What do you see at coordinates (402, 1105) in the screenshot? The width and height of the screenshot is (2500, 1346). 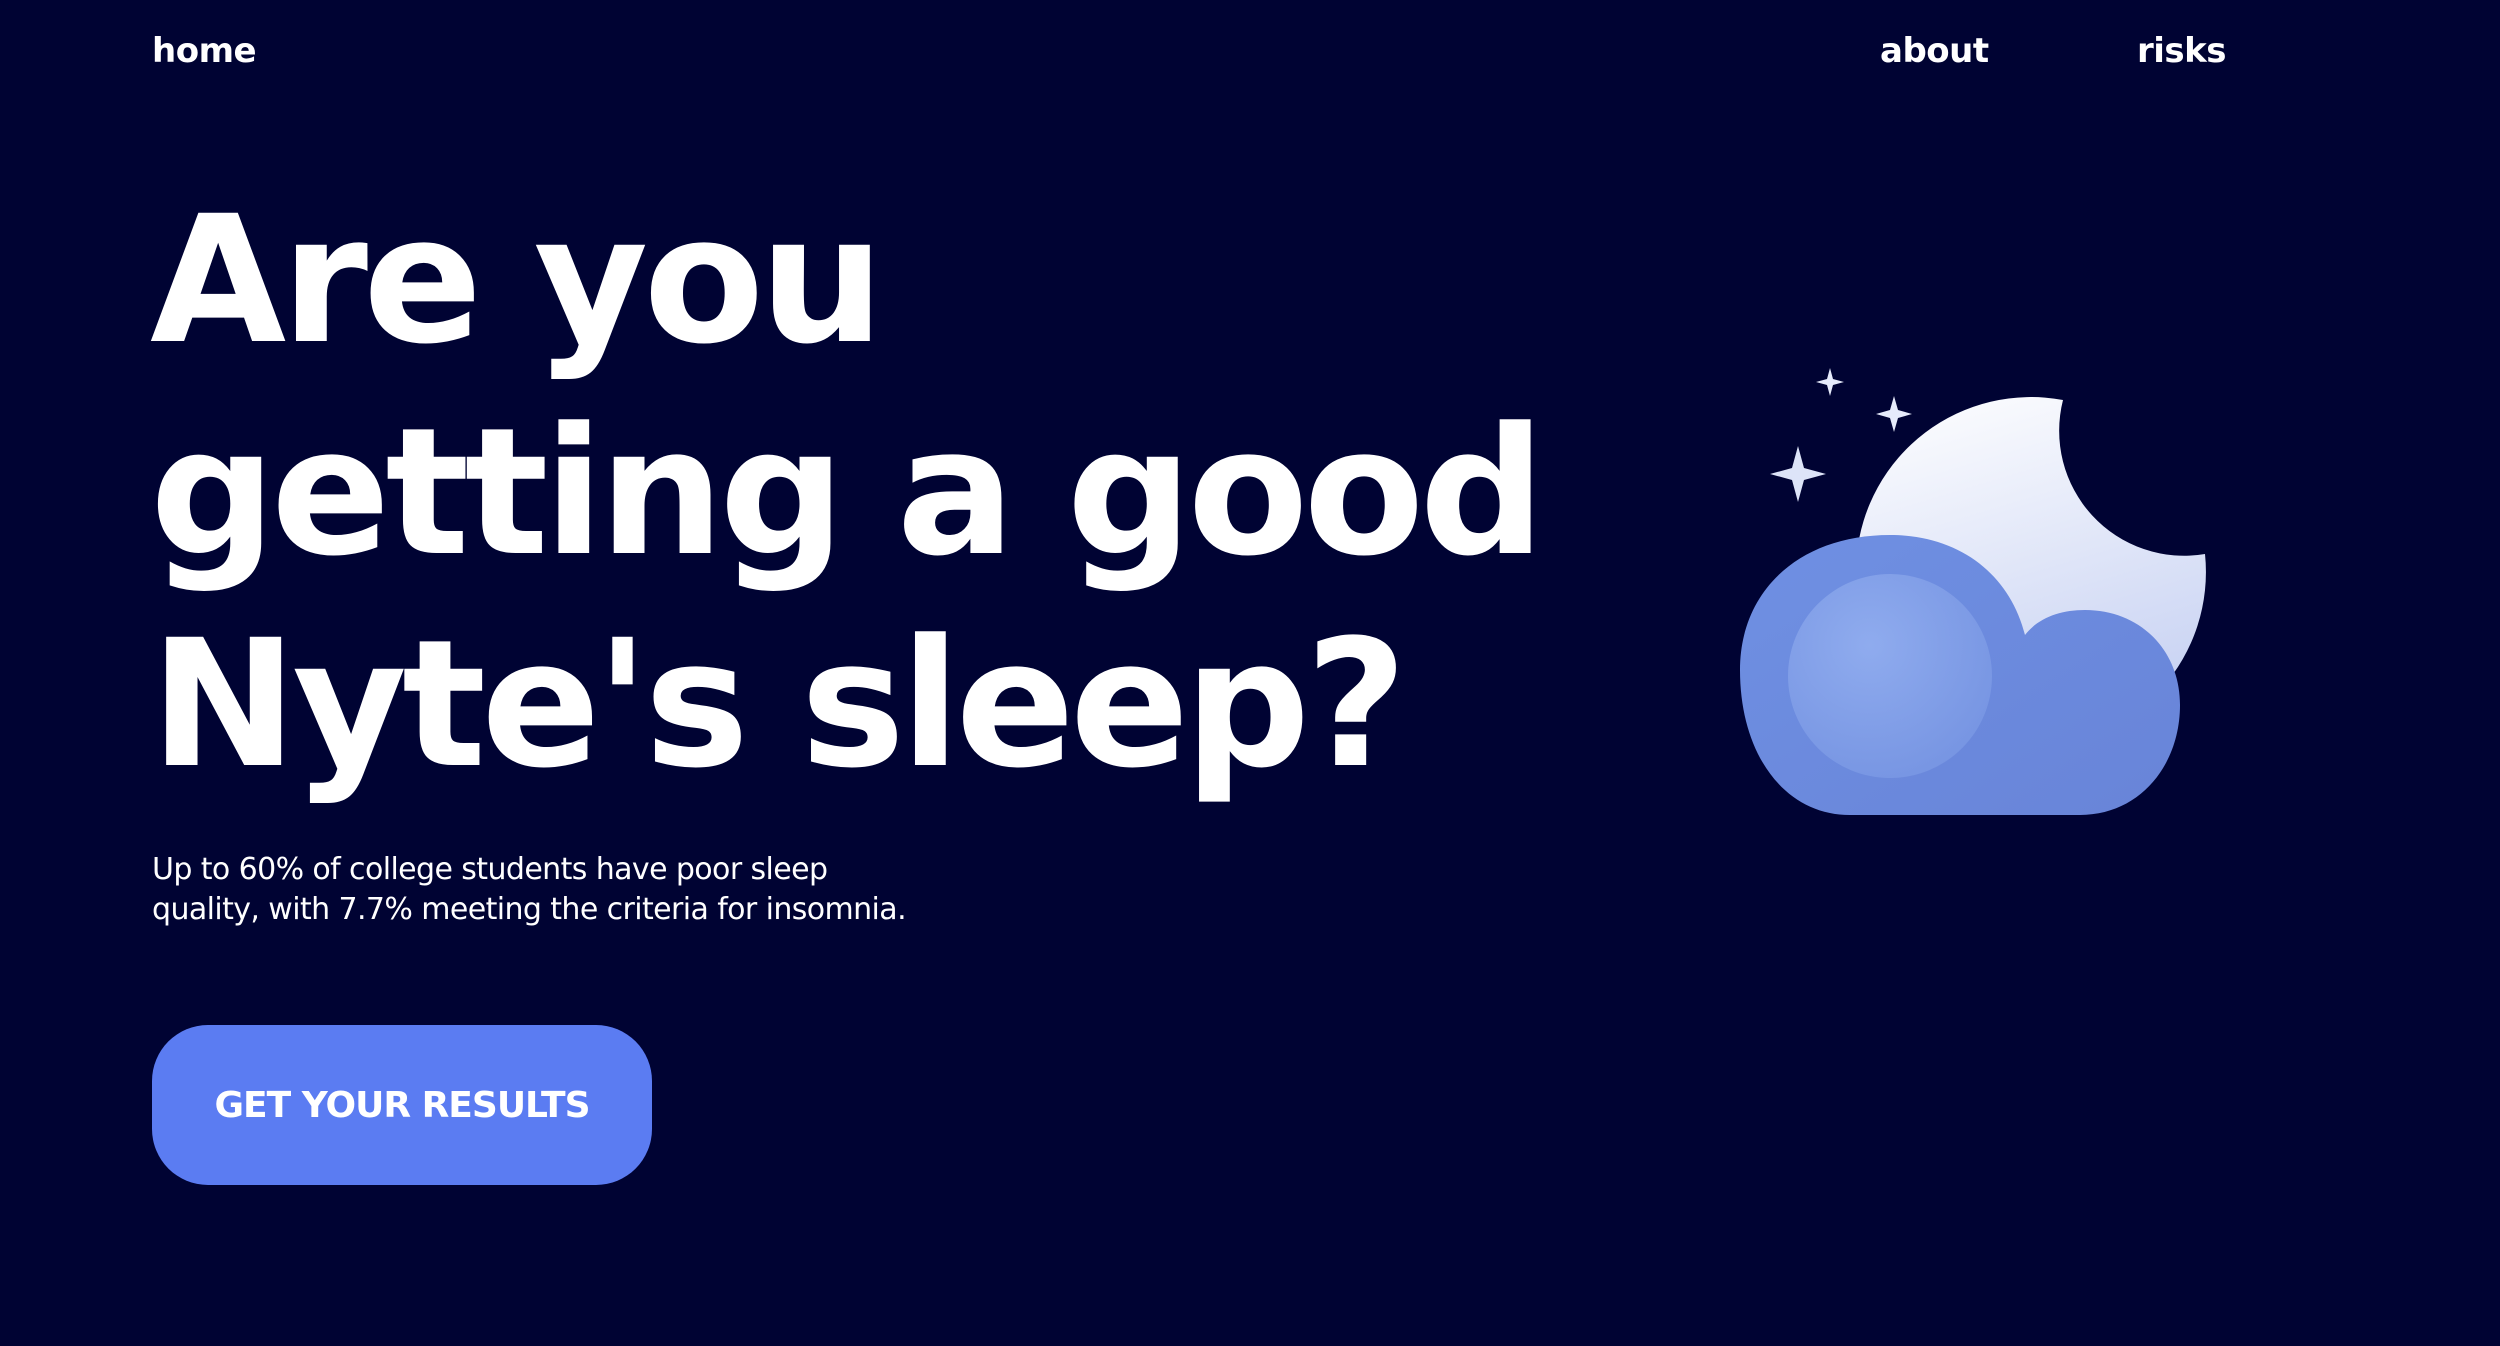 I see `get-results-button: GET YOUR RESULTS` at bounding box center [402, 1105].